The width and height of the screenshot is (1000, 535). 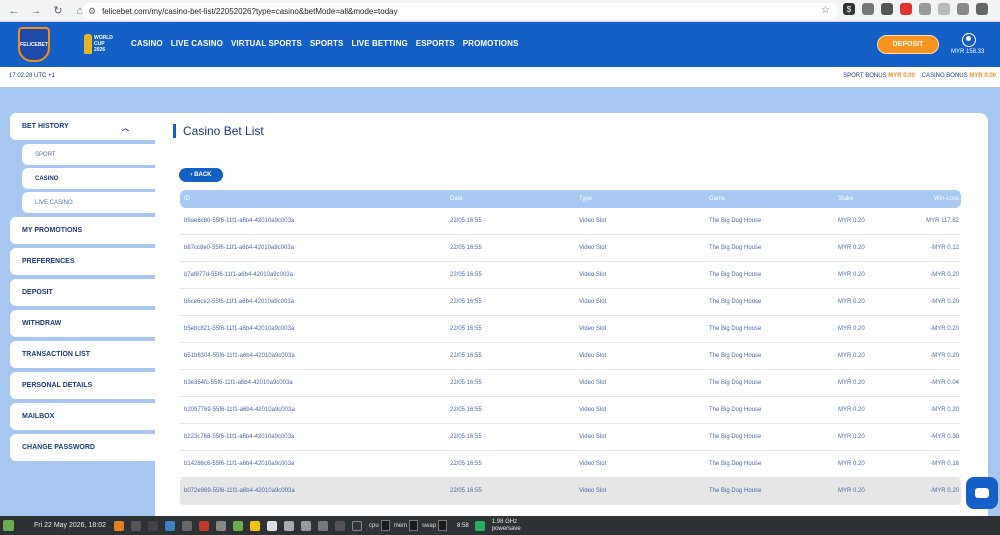 What do you see at coordinates (136, 525) in the screenshot?
I see `terminal-icon` at bounding box center [136, 525].